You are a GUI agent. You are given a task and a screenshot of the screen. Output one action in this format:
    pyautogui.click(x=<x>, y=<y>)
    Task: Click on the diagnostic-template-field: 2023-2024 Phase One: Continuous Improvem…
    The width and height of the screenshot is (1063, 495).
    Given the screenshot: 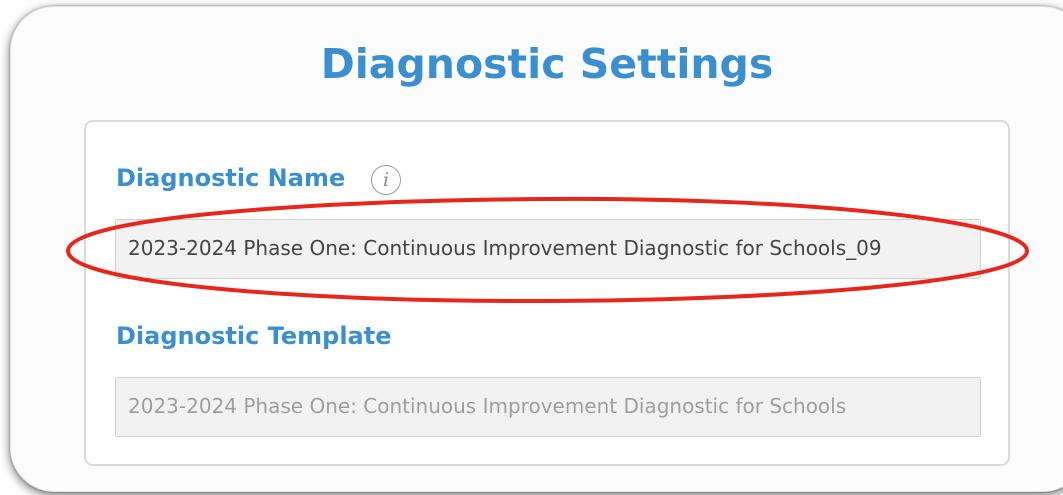 What is the action you would take?
    pyautogui.click(x=548, y=407)
    